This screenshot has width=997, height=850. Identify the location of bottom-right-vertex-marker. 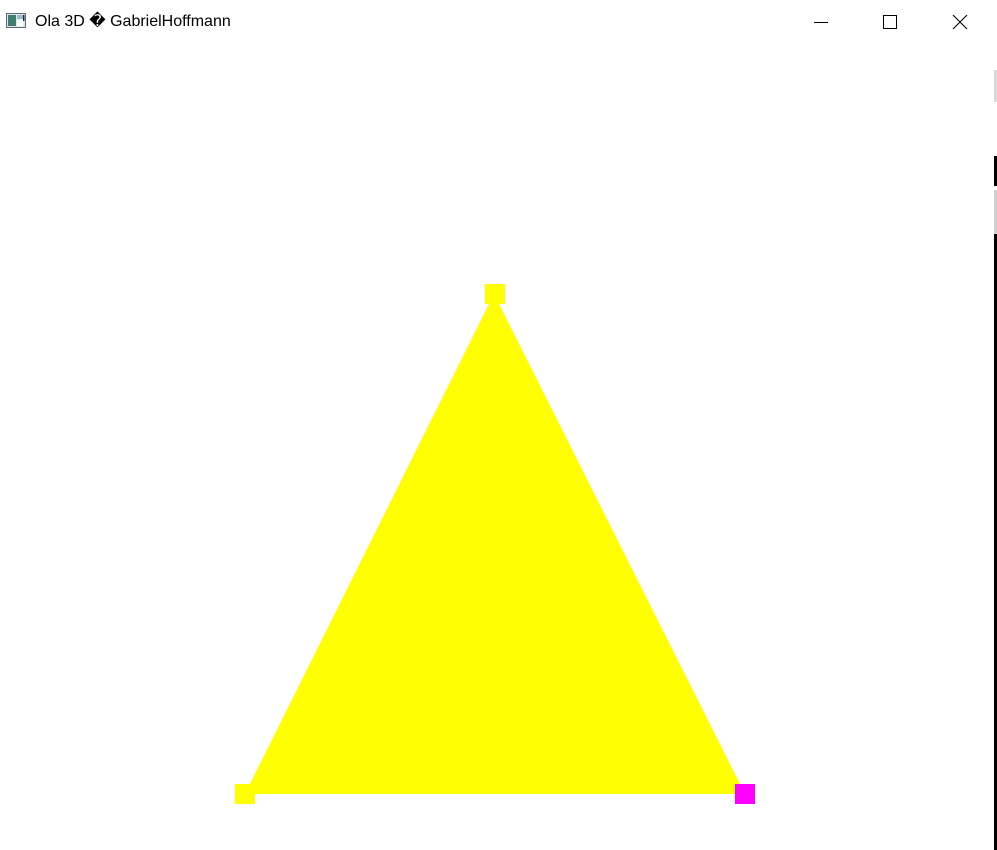
(745, 794).